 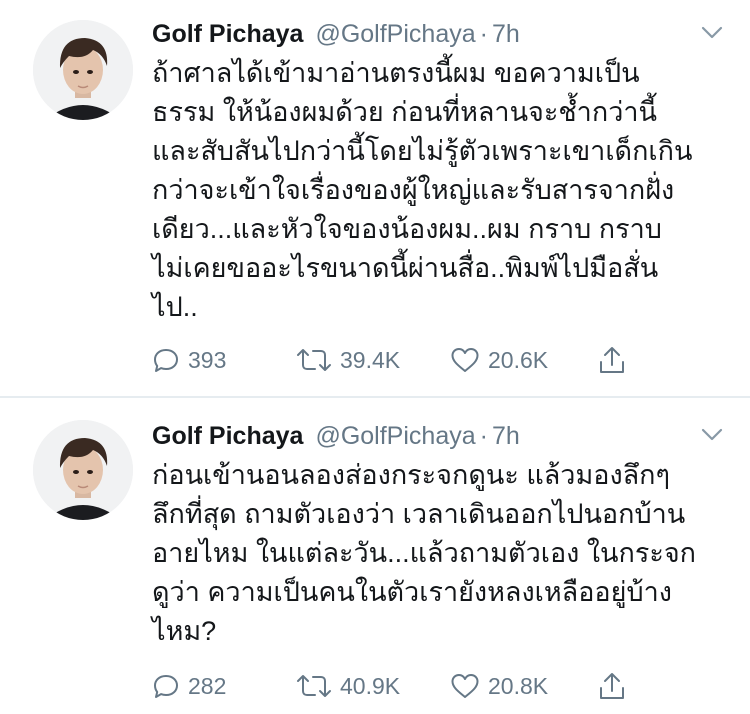 What do you see at coordinates (402, 360) in the screenshot?
I see `tweet-actions: 393 39.4K 20.6K` at bounding box center [402, 360].